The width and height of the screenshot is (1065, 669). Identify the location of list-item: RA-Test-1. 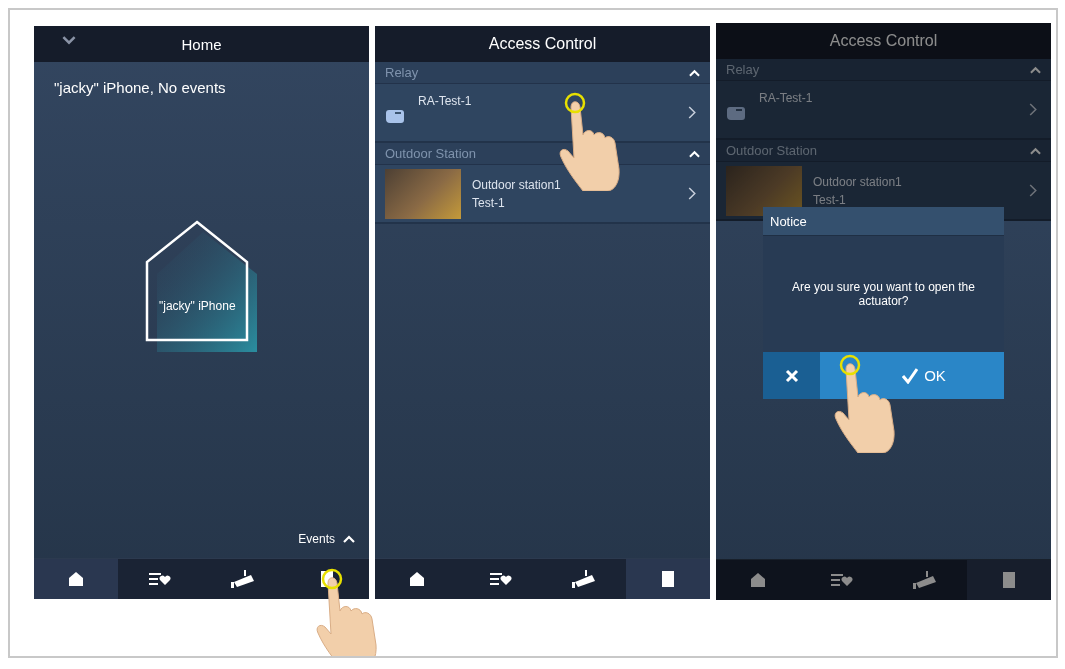
(883, 110).